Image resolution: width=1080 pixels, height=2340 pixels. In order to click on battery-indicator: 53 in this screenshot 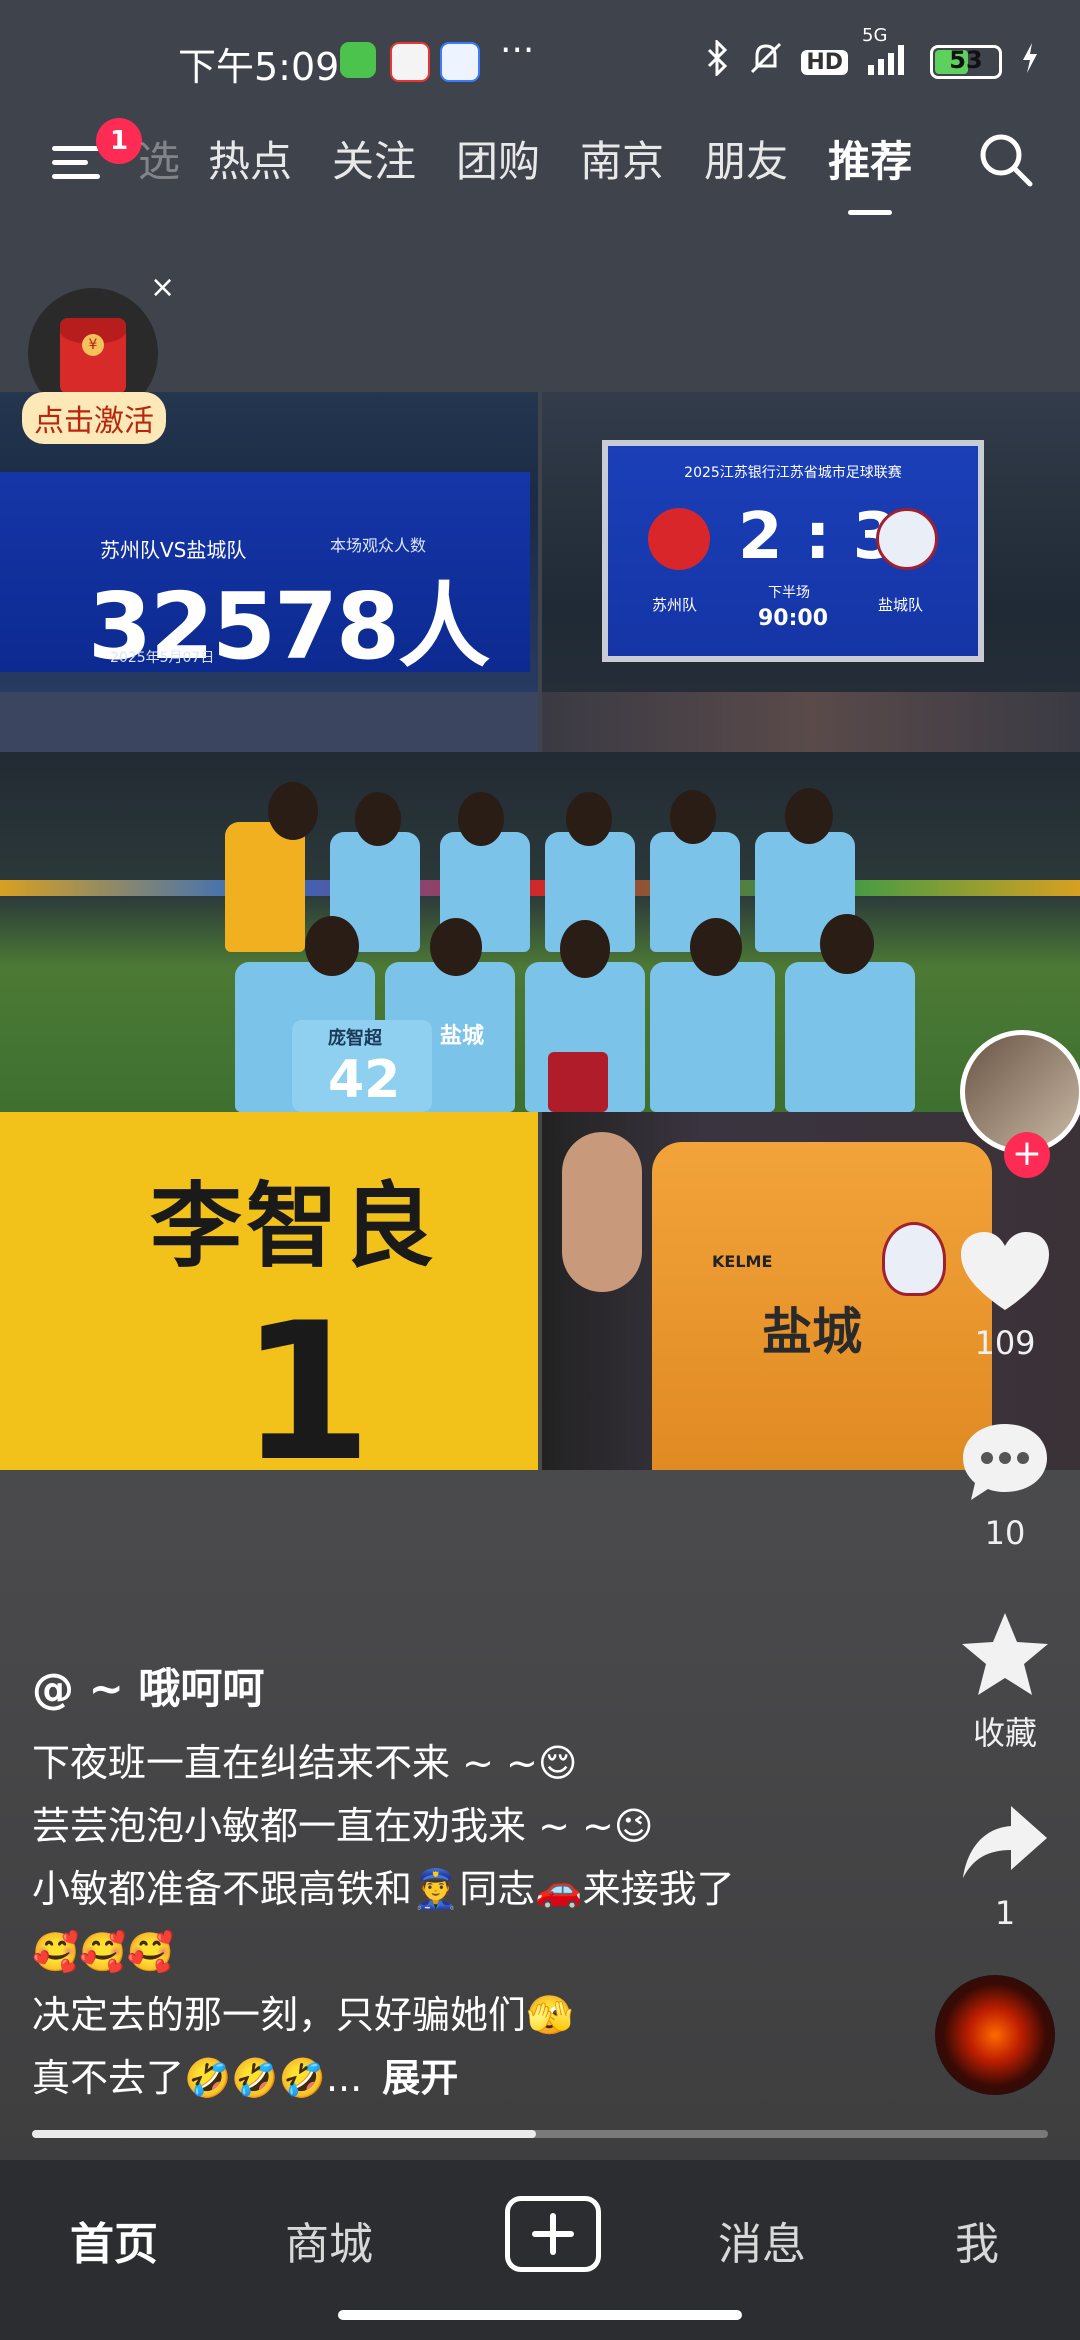, I will do `click(966, 62)`.